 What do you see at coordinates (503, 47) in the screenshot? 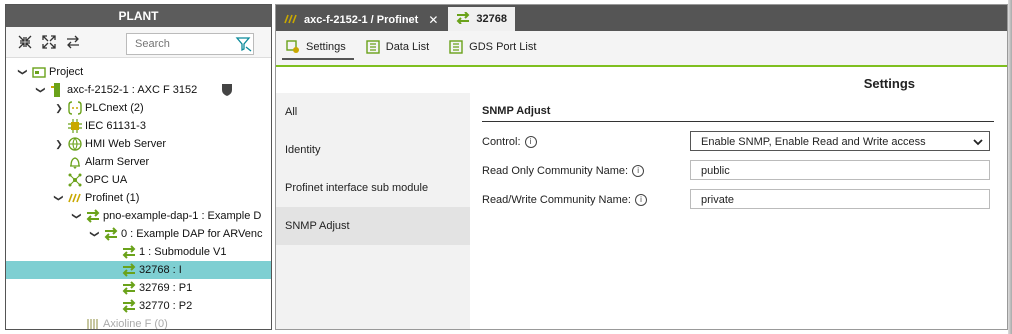
I see `tab-label: GDS Port List` at bounding box center [503, 47].